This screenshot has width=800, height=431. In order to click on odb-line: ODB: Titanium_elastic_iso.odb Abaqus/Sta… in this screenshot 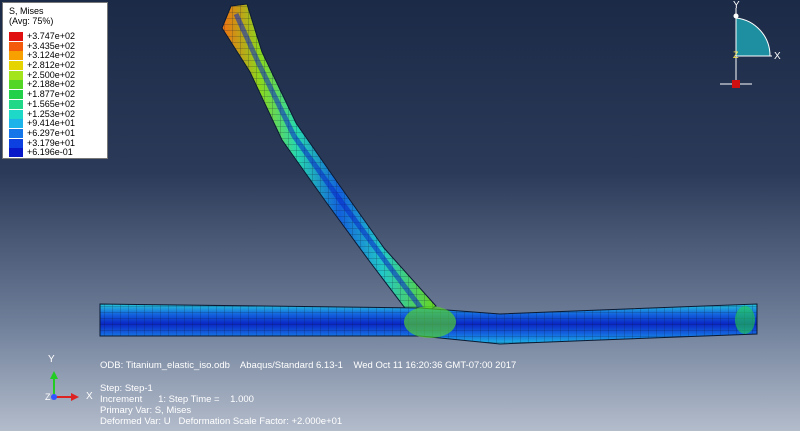, I will do `click(308, 365)`.